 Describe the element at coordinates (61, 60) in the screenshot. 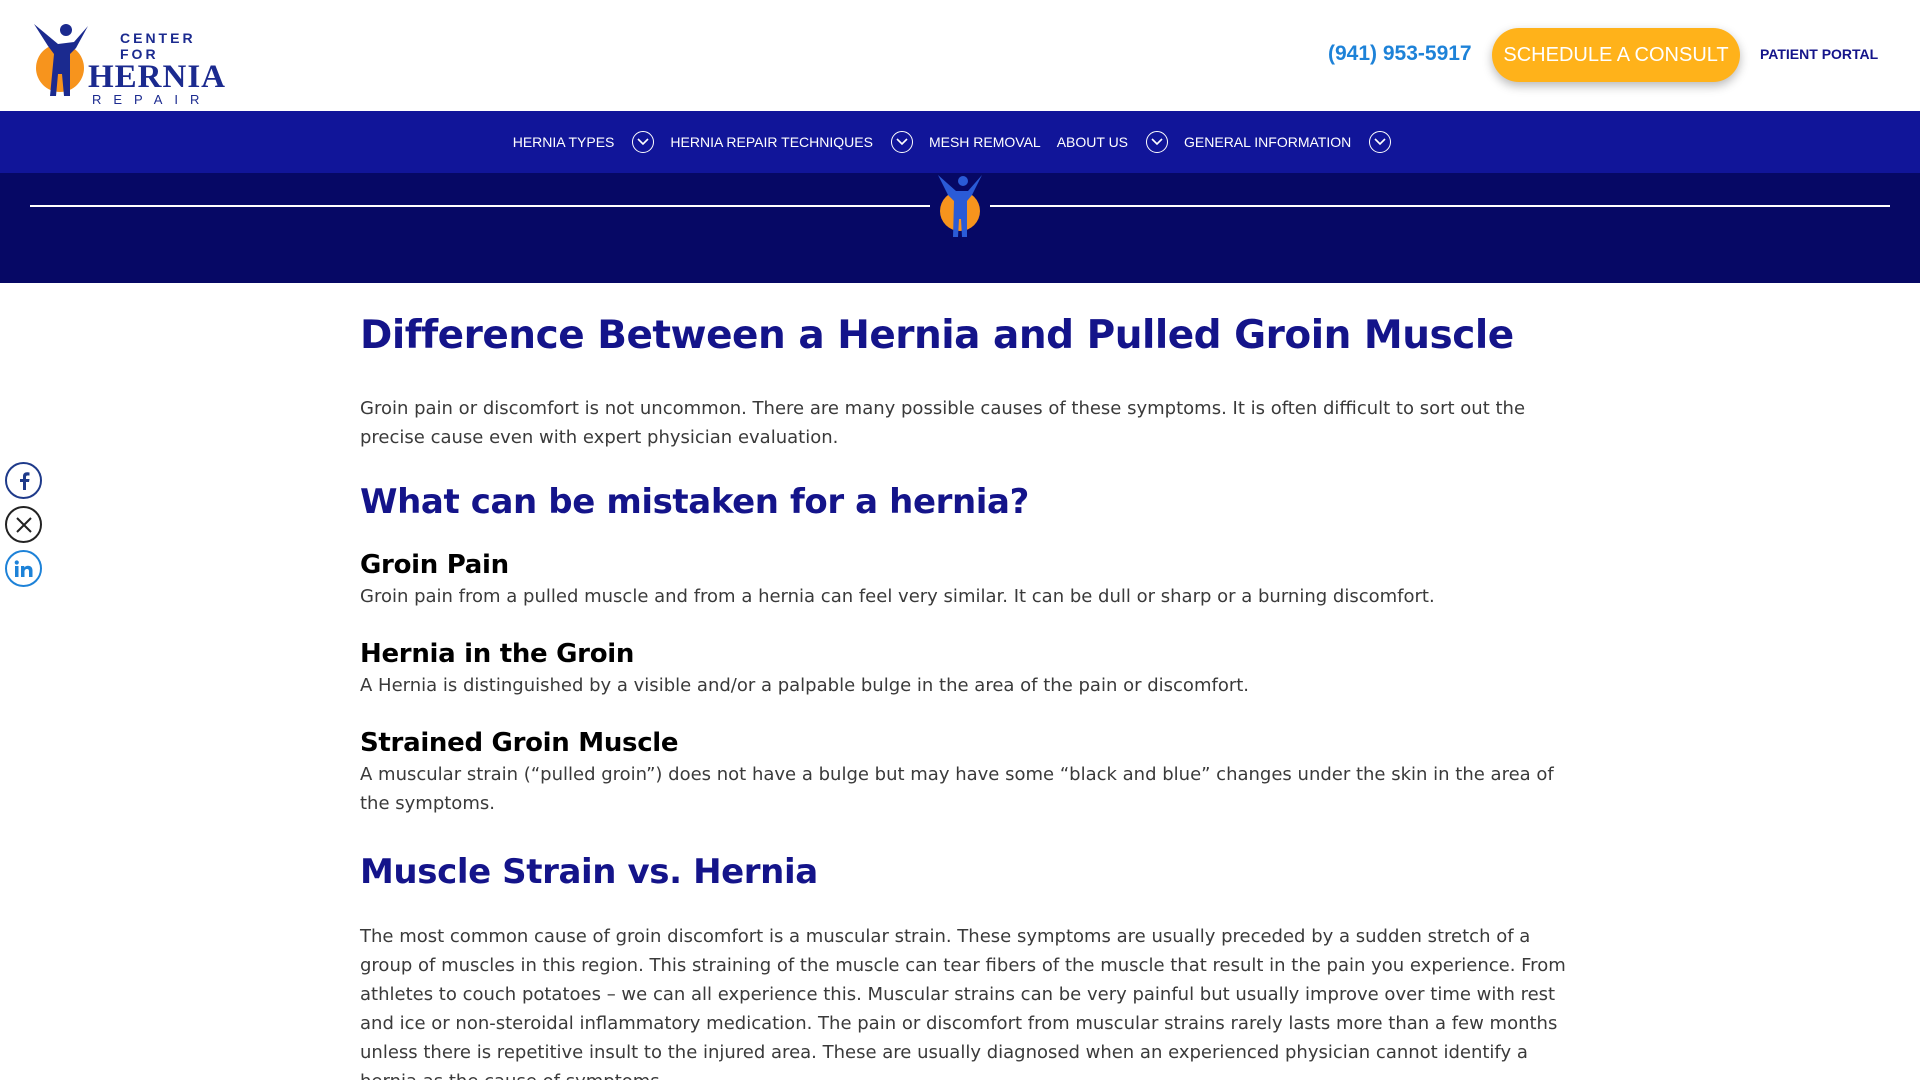

I see `logo-figure-icon` at that location.